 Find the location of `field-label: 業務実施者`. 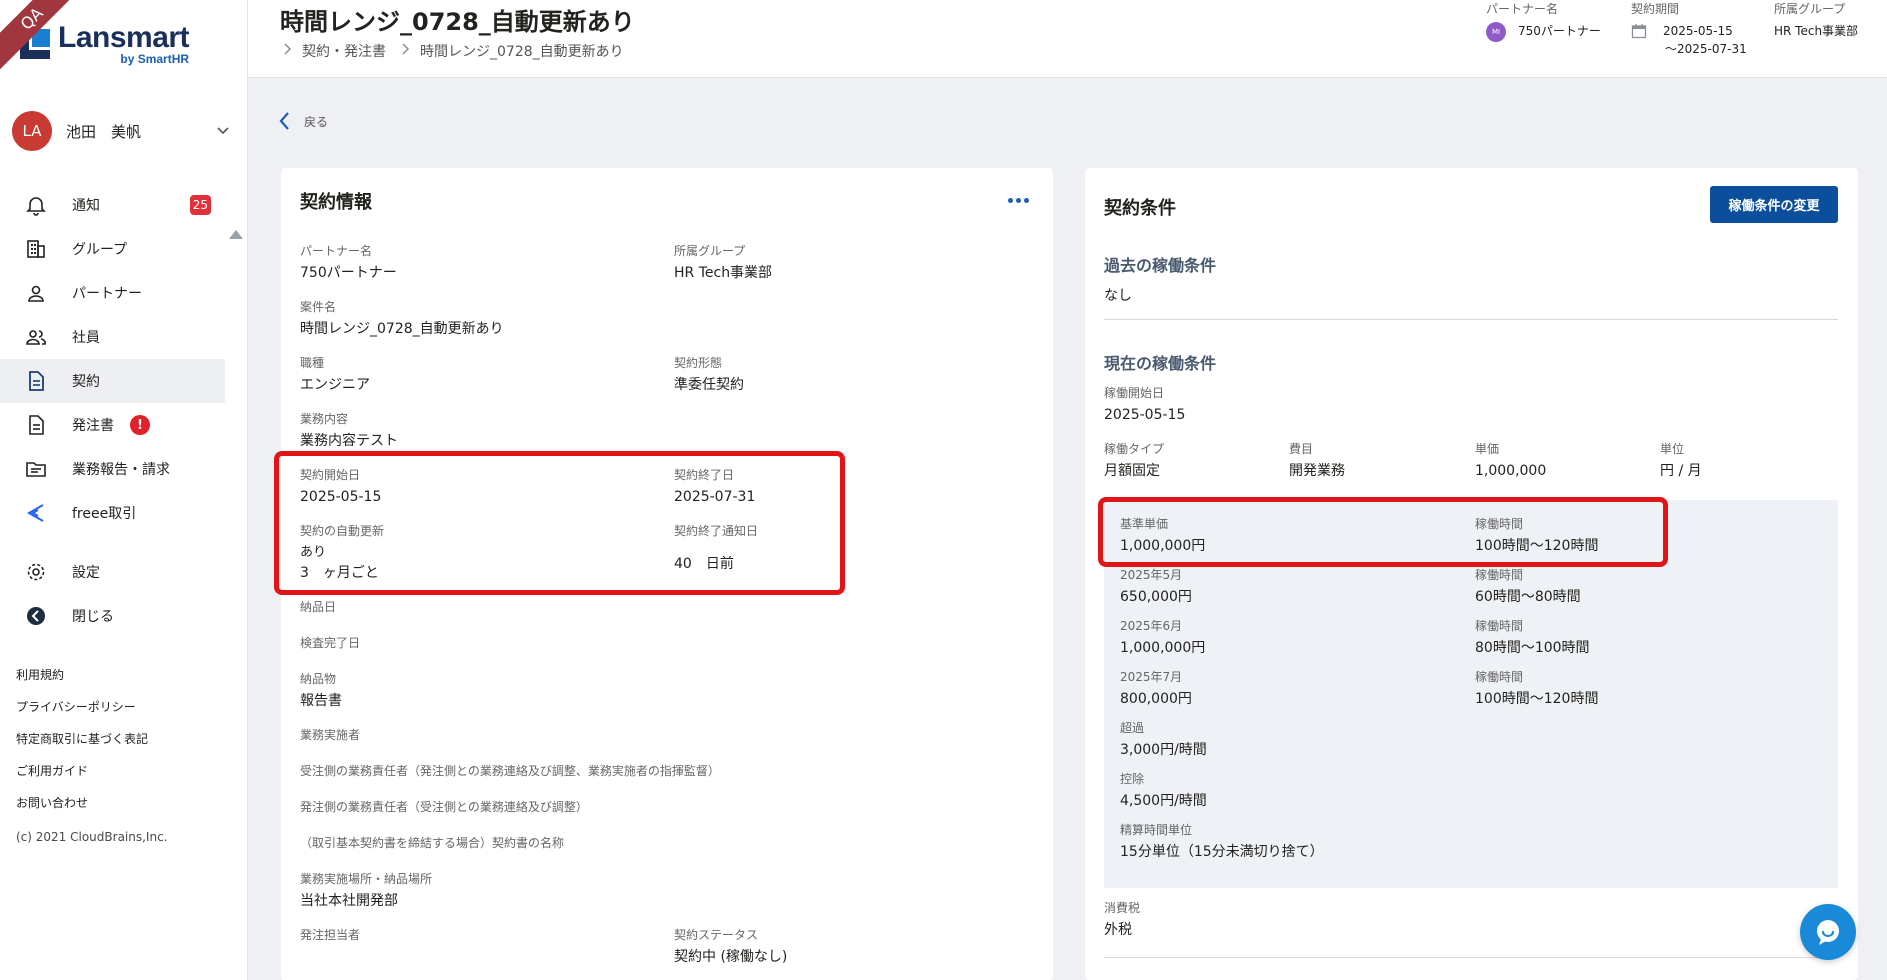

field-label: 業務実施者 is located at coordinates (330, 735).